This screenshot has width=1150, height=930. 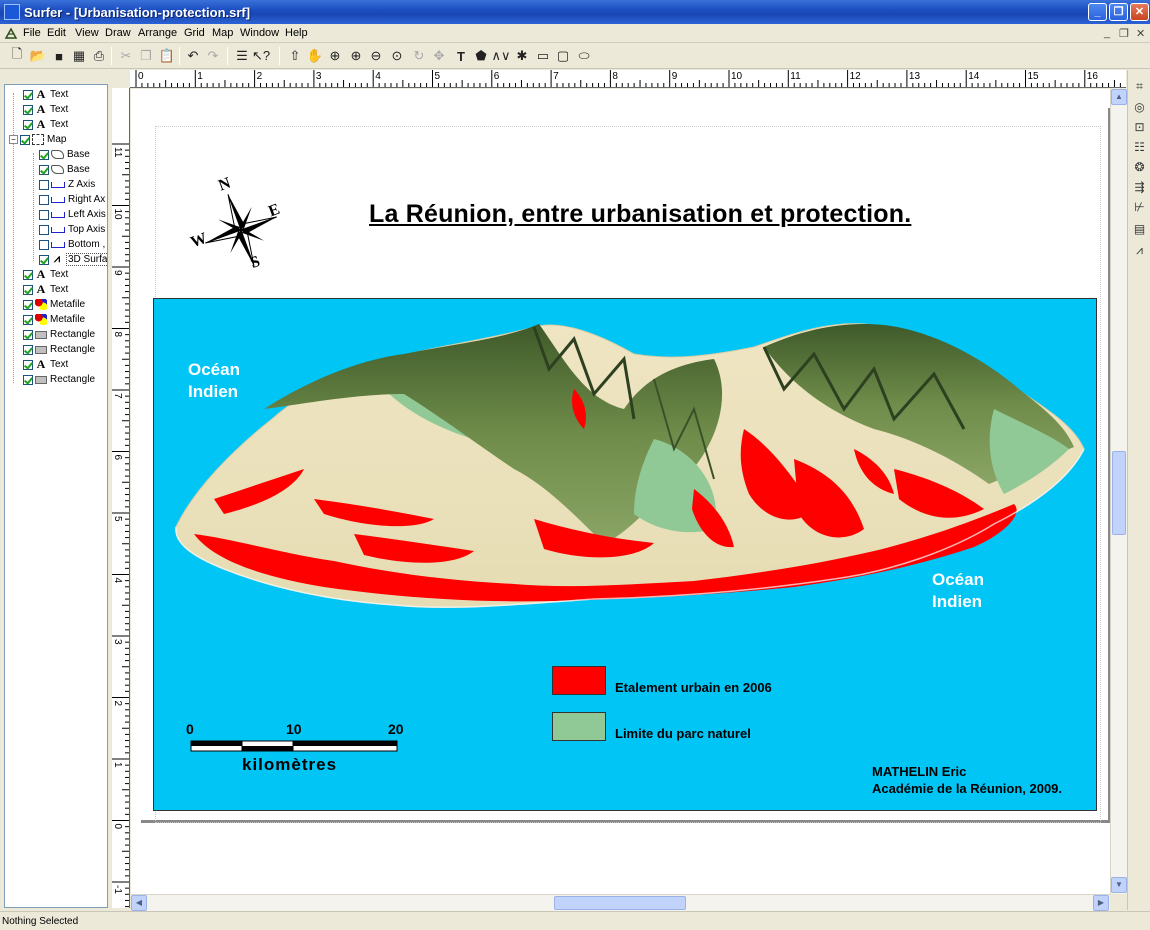 I want to click on reshape-icon: ✥, so click(x=439, y=56).